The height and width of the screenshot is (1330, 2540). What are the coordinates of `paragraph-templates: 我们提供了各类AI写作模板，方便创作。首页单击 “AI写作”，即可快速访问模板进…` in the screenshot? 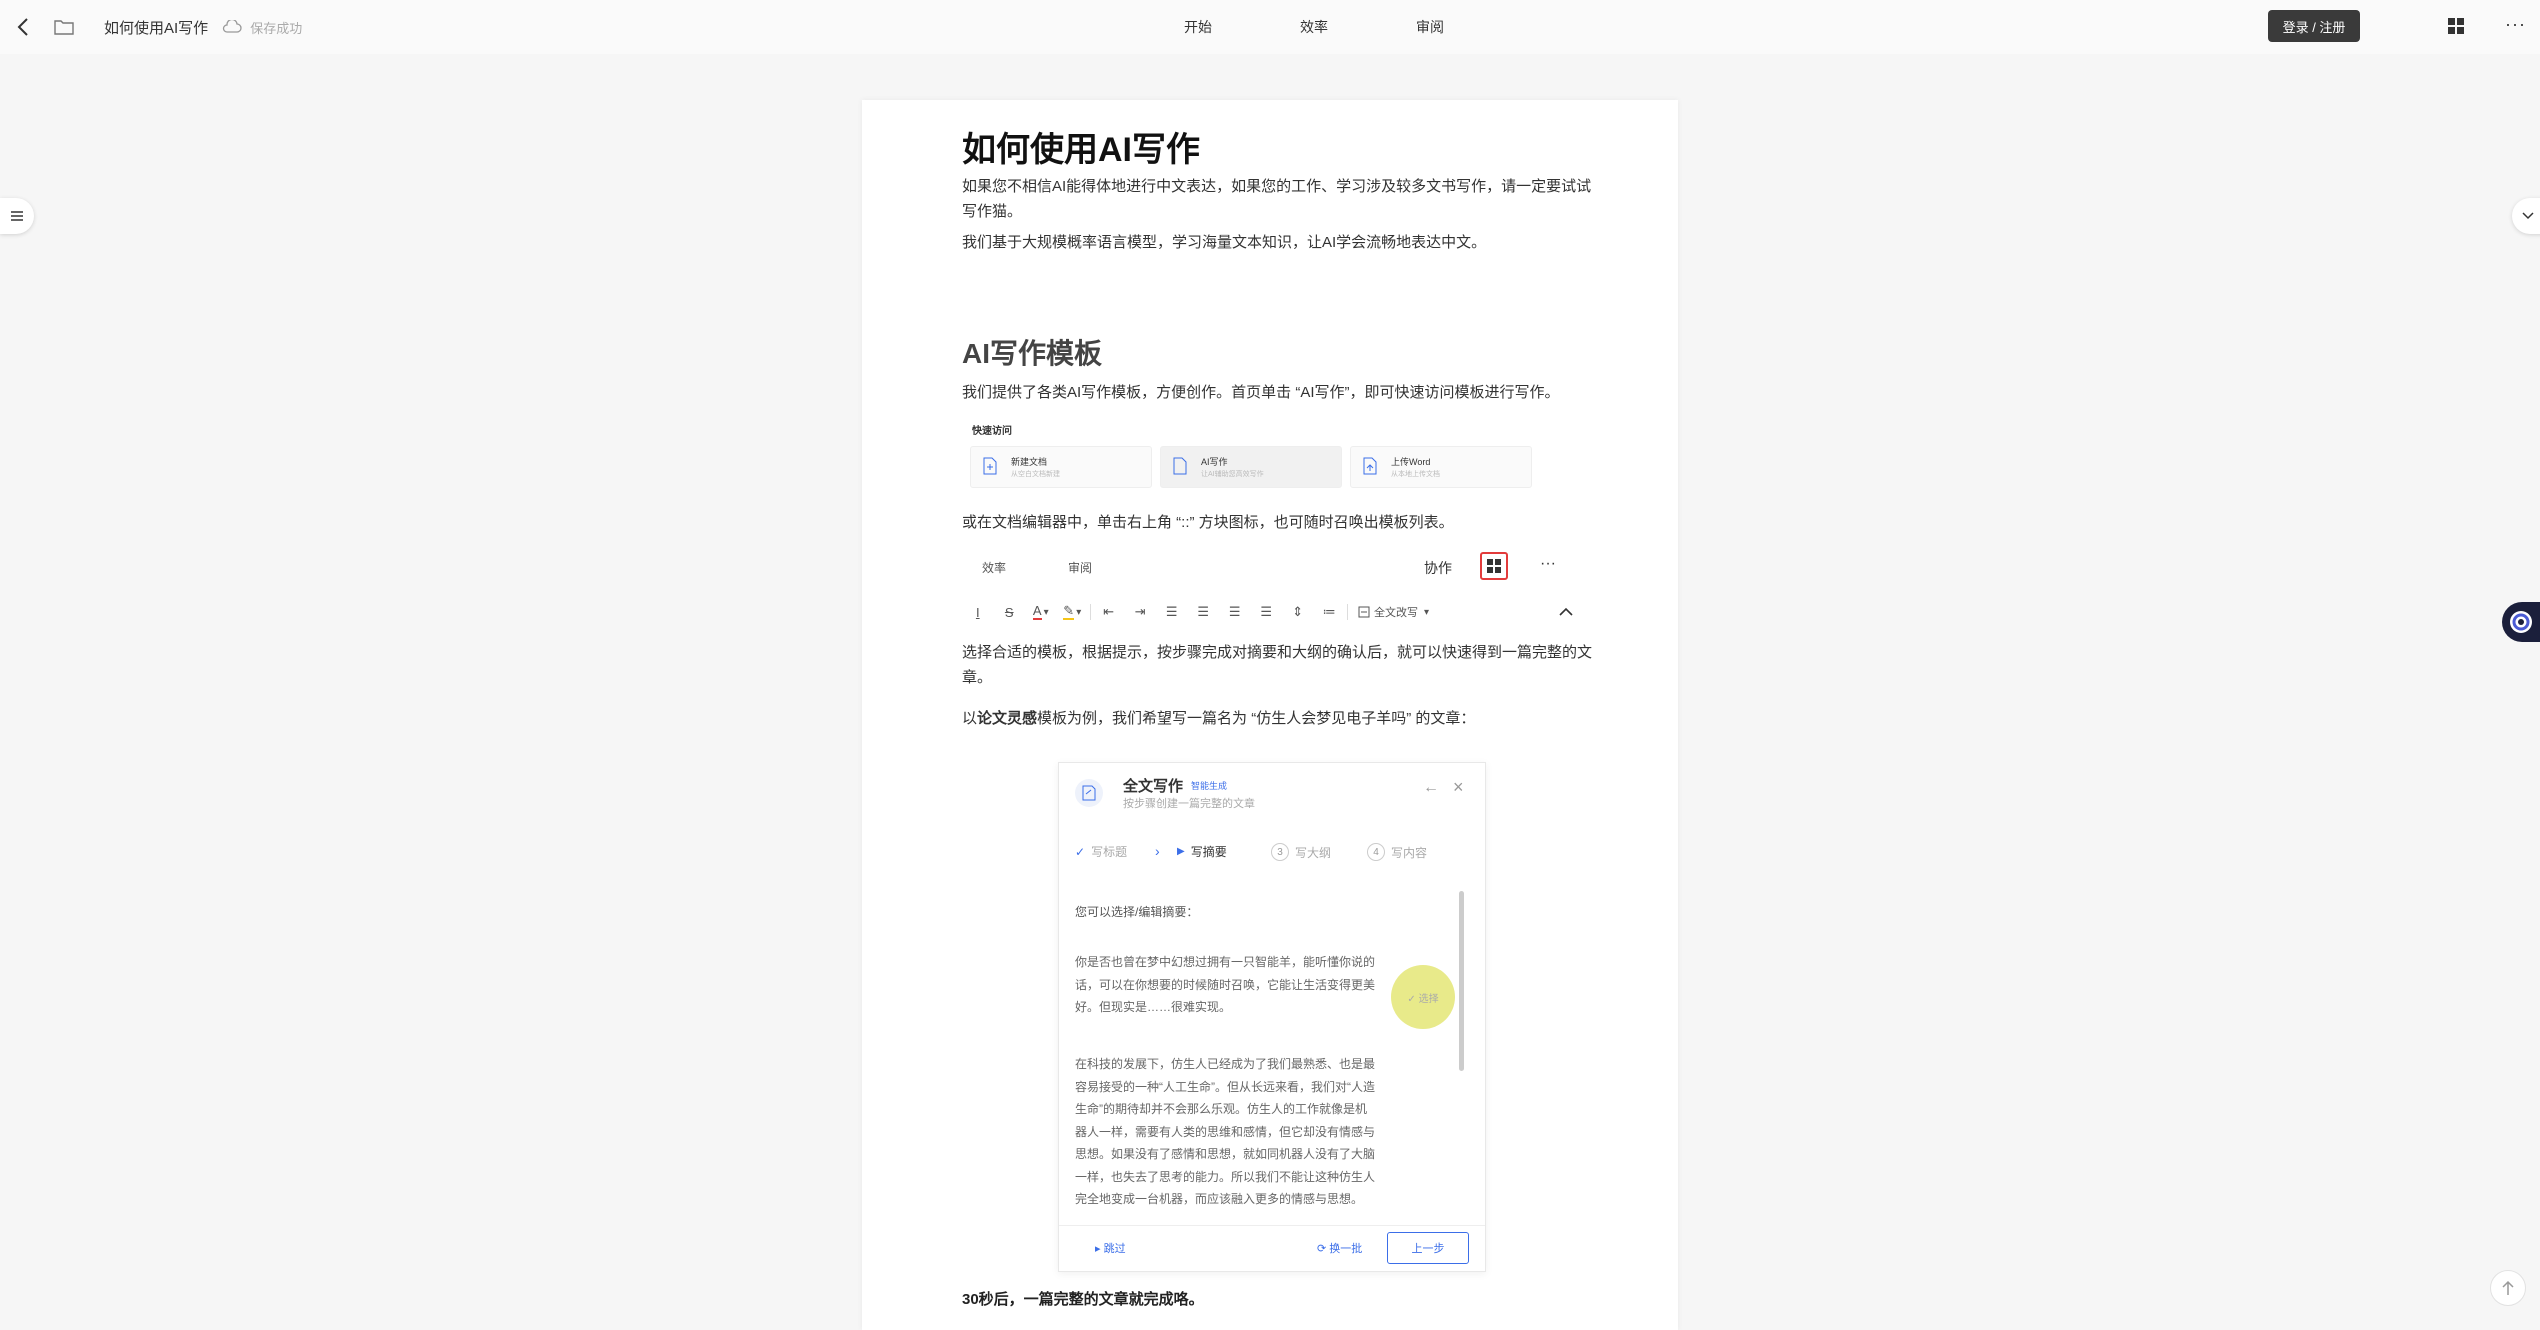 It's located at (1261, 392).